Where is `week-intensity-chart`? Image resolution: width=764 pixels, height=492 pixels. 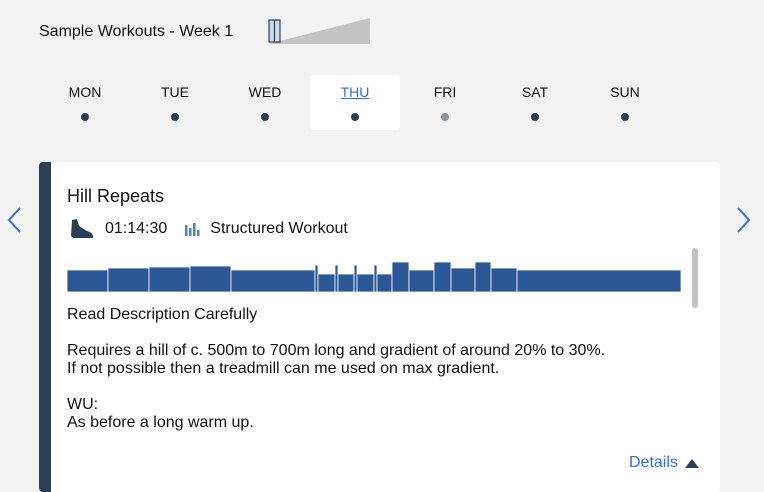 week-intensity-chart is located at coordinates (319, 31).